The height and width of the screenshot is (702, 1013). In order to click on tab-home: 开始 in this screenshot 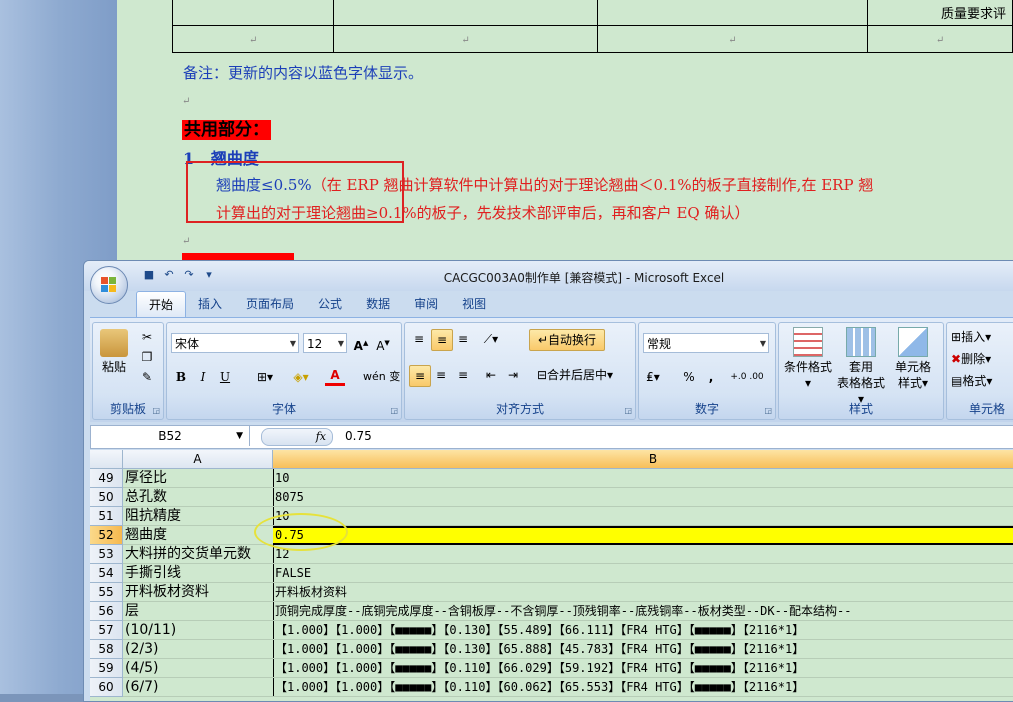, I will do `click(161, 304)`.